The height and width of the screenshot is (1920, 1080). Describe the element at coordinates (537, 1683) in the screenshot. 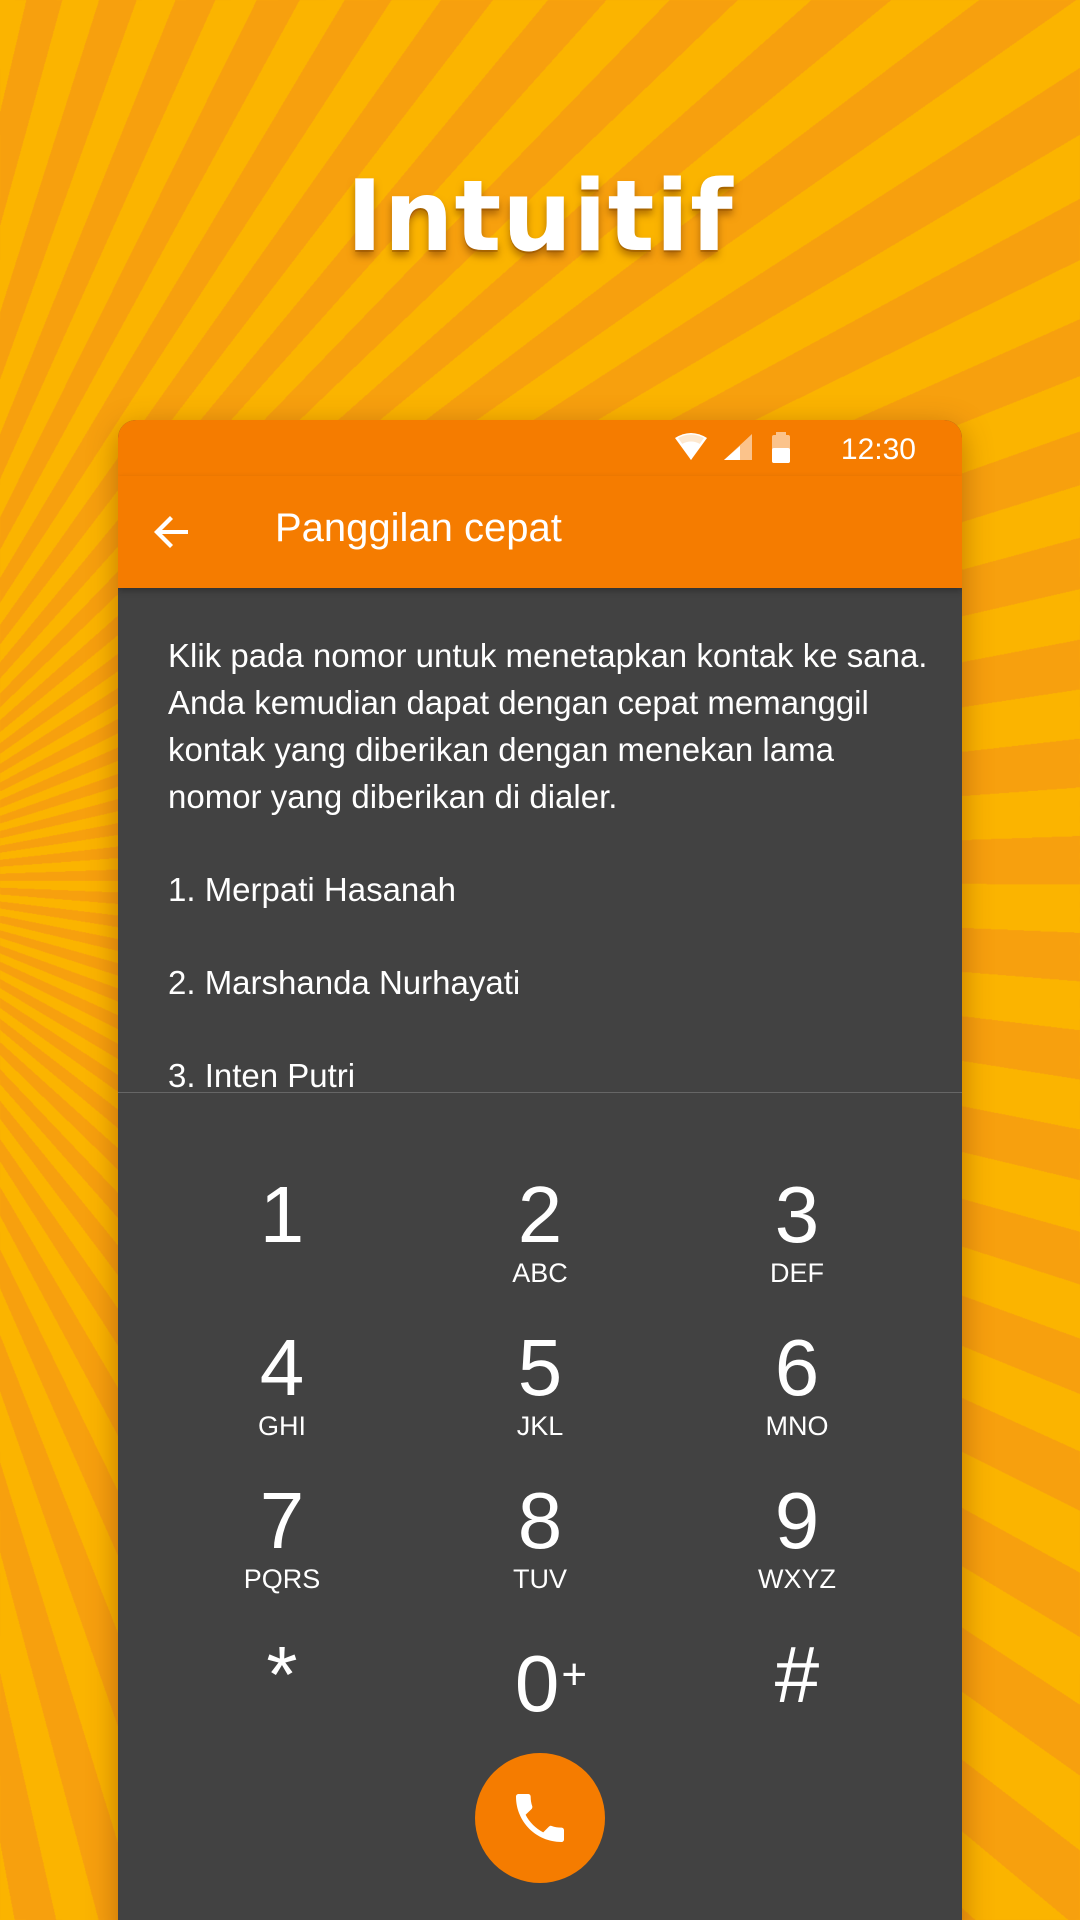

I see `key-digit-zero: 0` at that location.